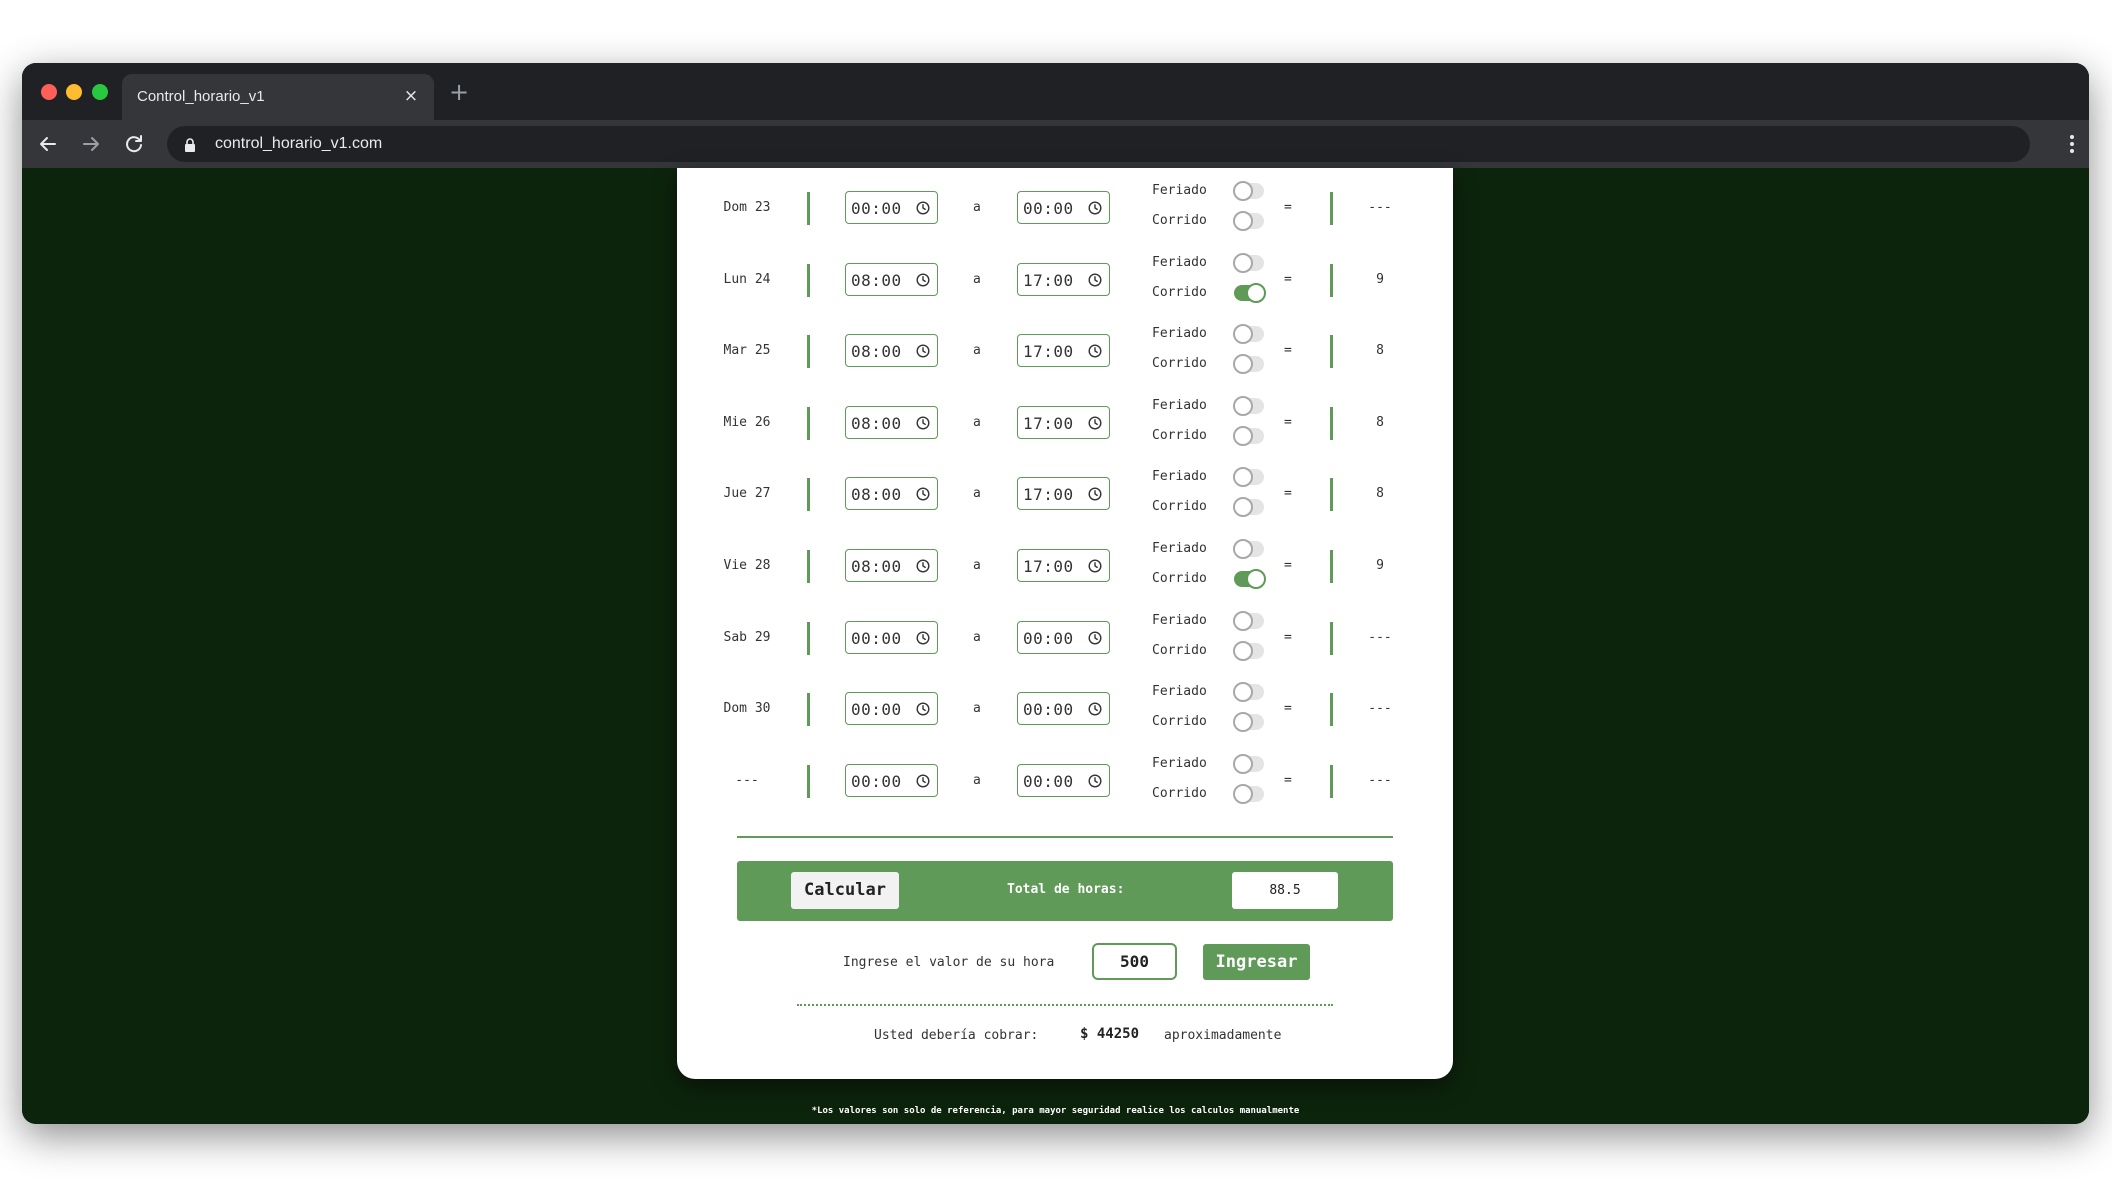  I want to click on day-label: ---, so click(747, 780).